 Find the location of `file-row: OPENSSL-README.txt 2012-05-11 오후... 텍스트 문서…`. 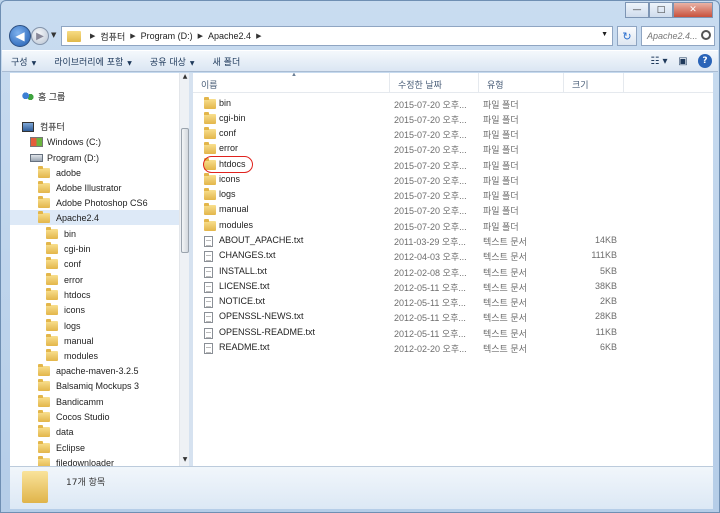

file-row: OPENSSL-README.txt 2012-05-11 오후... 텍스트 문서… is located at coordinates (407, 332).